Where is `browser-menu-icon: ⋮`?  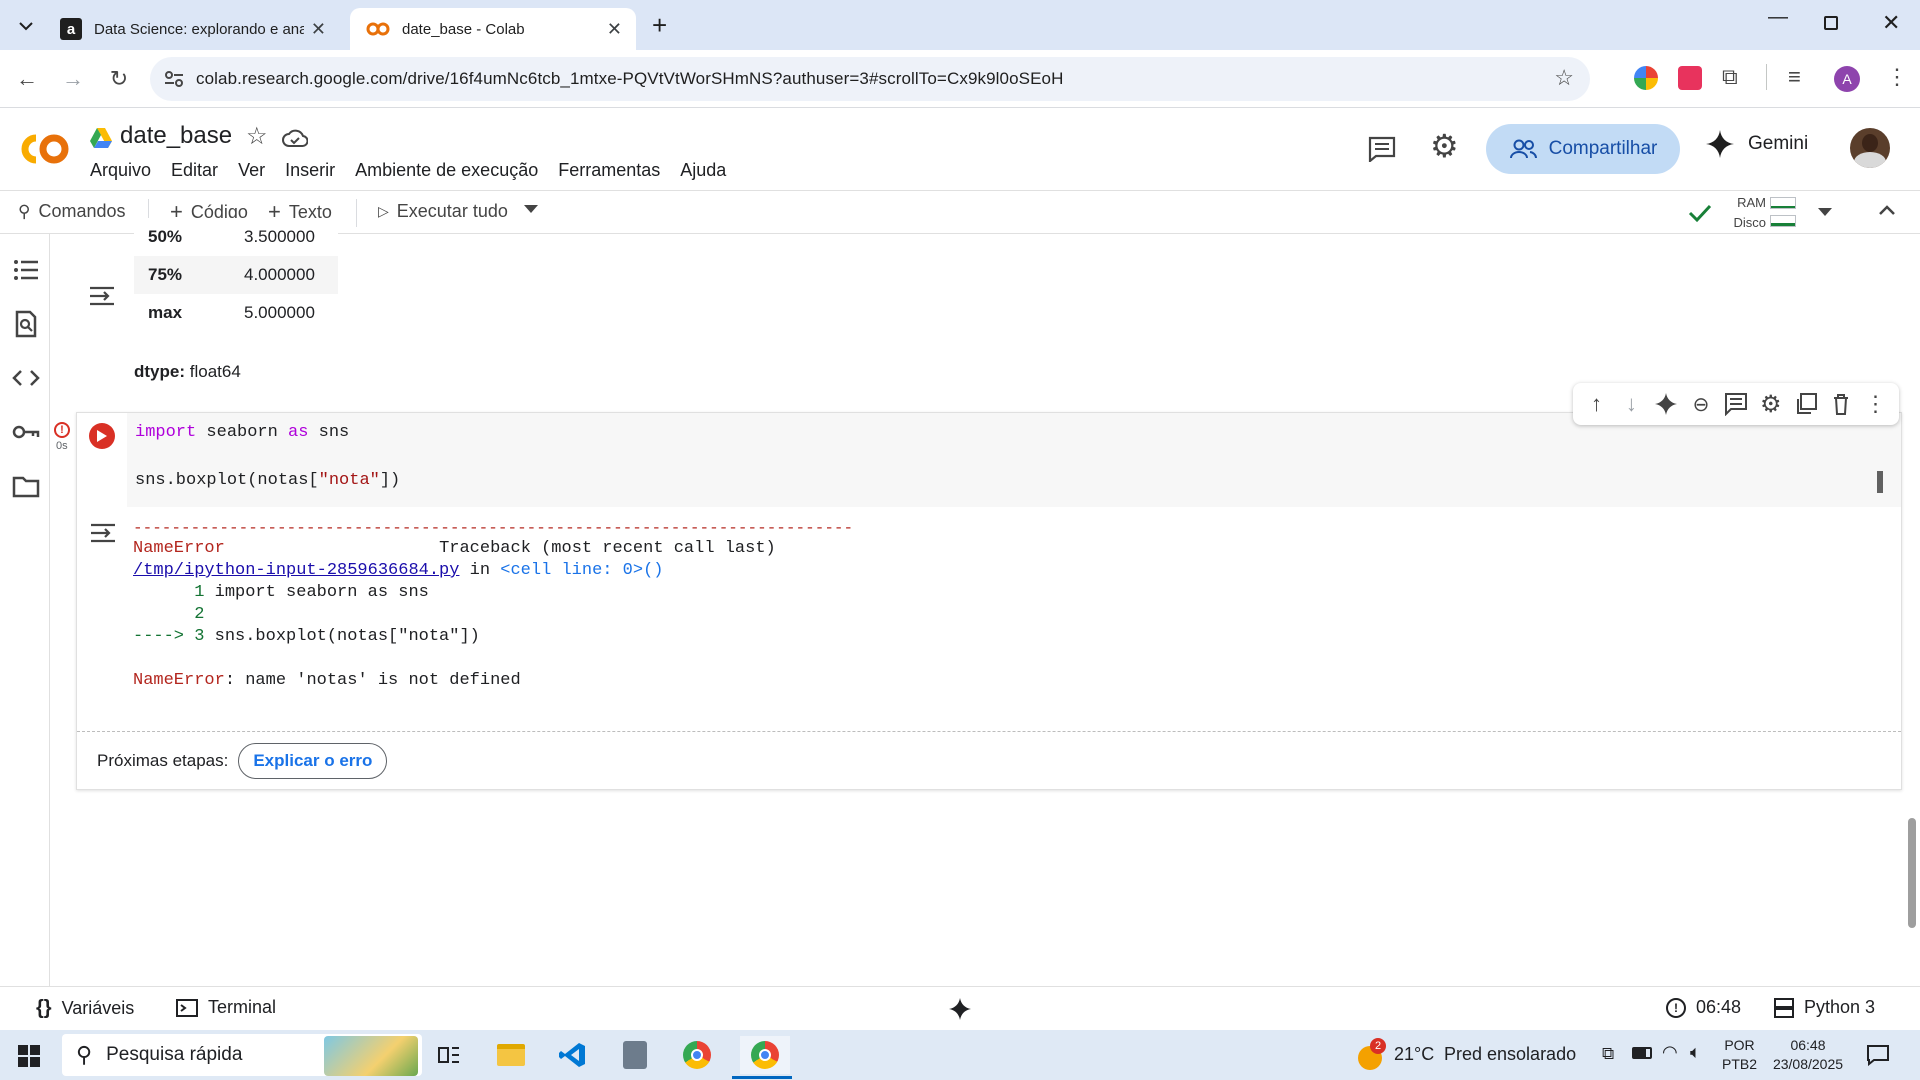
browser-menu-icon: ⋮ is located at coordinates (1897, 77).